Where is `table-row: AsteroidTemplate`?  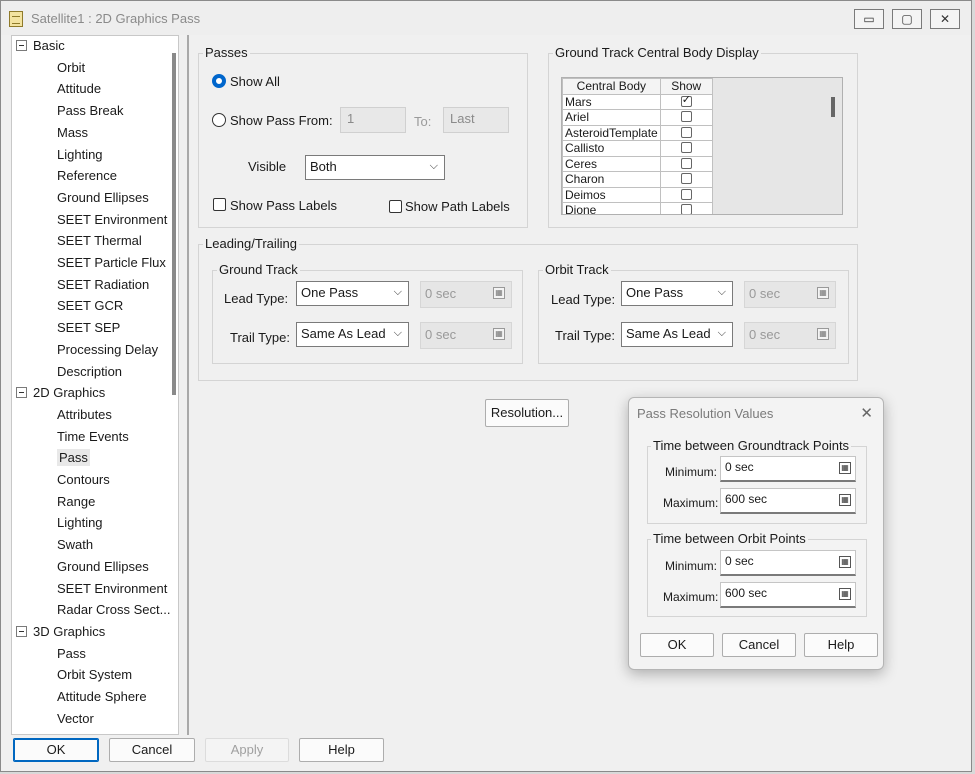 table-row: AsteroidTemplate is located at coordinates (637, 132).